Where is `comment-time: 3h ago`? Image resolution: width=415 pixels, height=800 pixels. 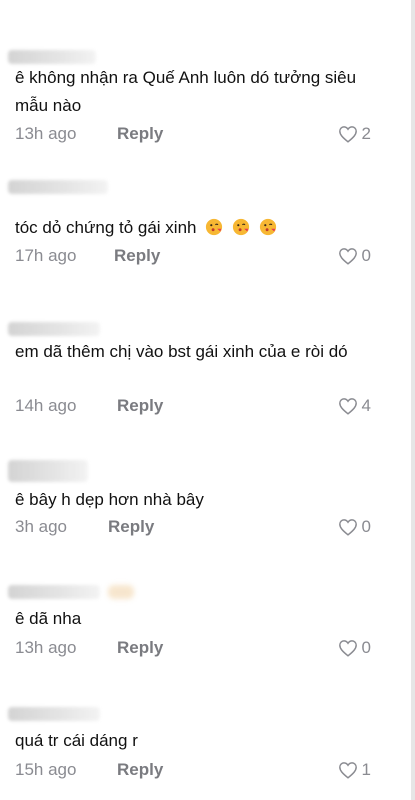
comment-time: 3h ago is located at coordinates (41, 526).